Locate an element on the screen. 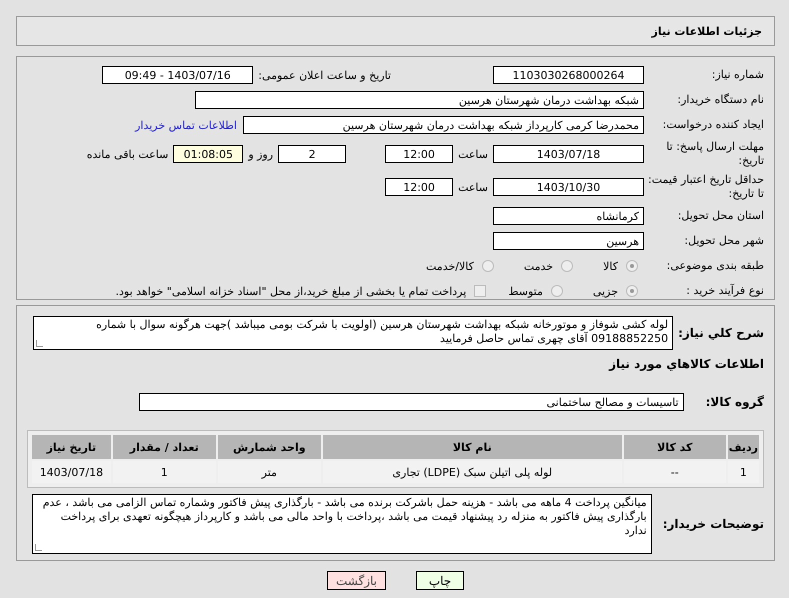  field-label: مهلت ارسال پاسخ: تا تاریخ: is located at coordinates (714, 154).